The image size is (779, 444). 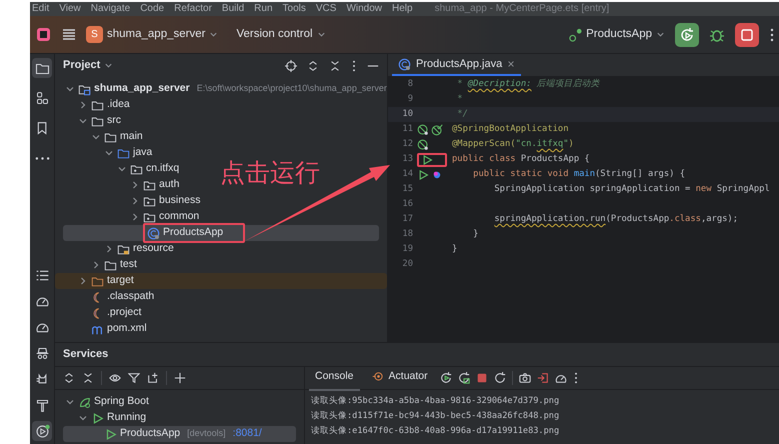 I want to click on tree-item-label: business, so click(x=179, y=200).